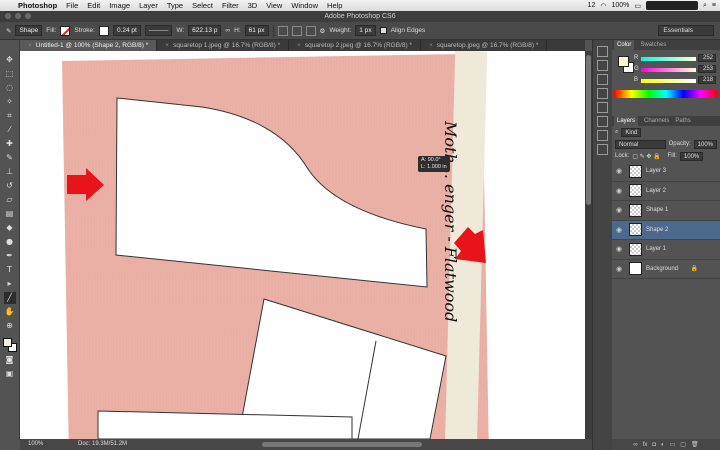 The image size is (720, 450). What do you see at coordinates (28, 16) in the screenshot?
I see `zoom-window-button` at bounding box center [28, 16].